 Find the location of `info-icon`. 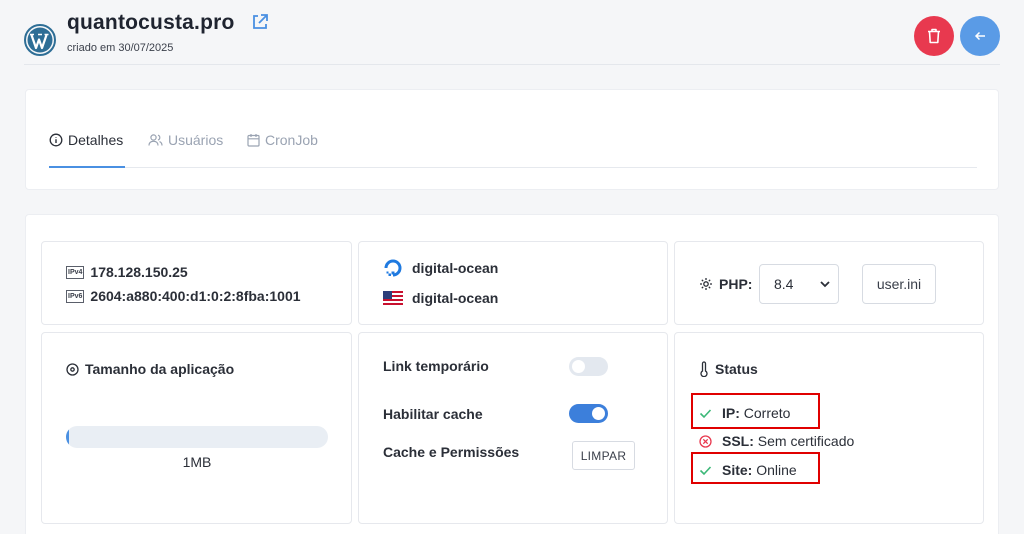

info-icon is located at coordinates (56, 140).